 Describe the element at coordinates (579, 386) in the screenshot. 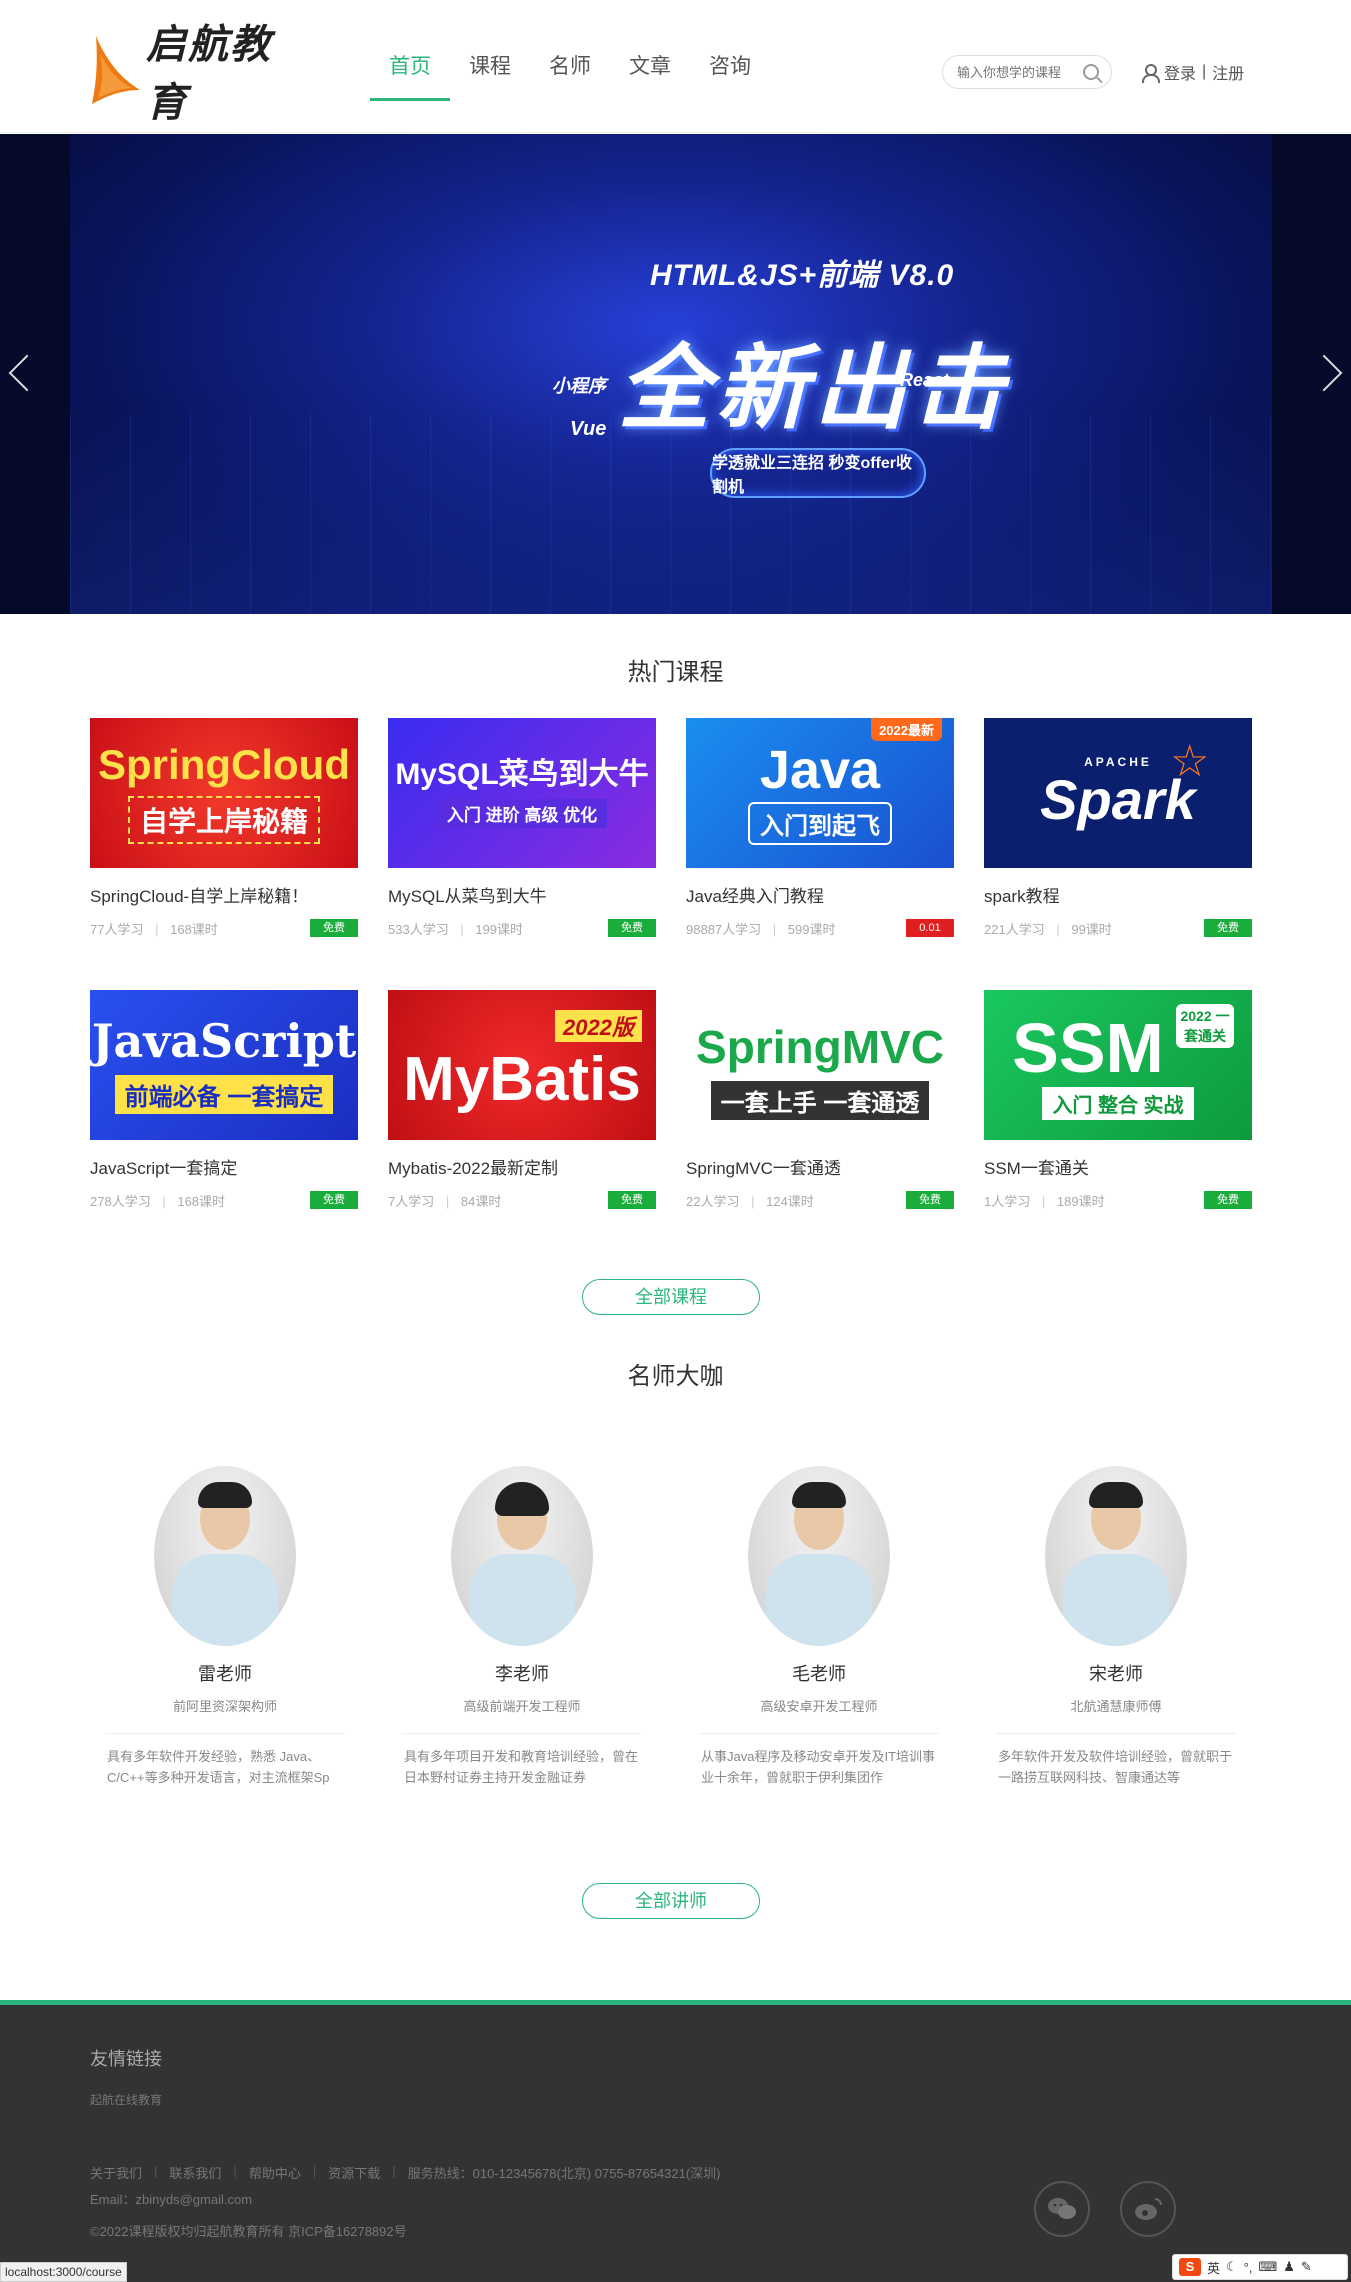

I see `banner-tag-miniprogram: 小程序` at that location.